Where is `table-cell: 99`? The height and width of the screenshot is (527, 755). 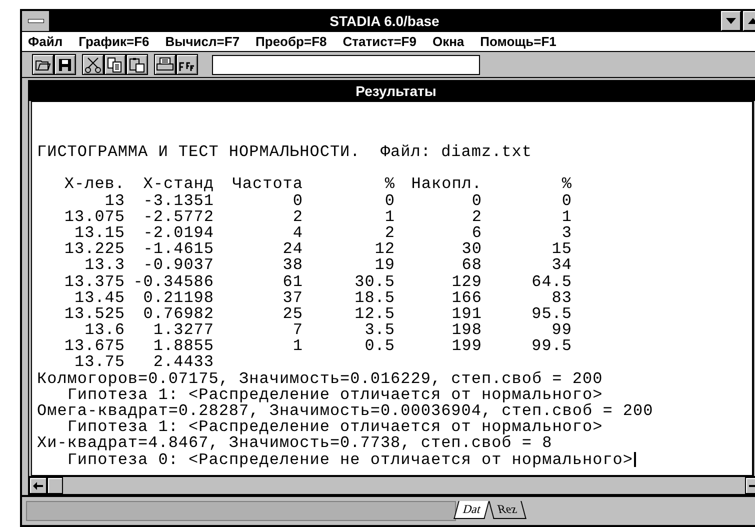
table-cell: 99 is located at coordinates (562, 330).